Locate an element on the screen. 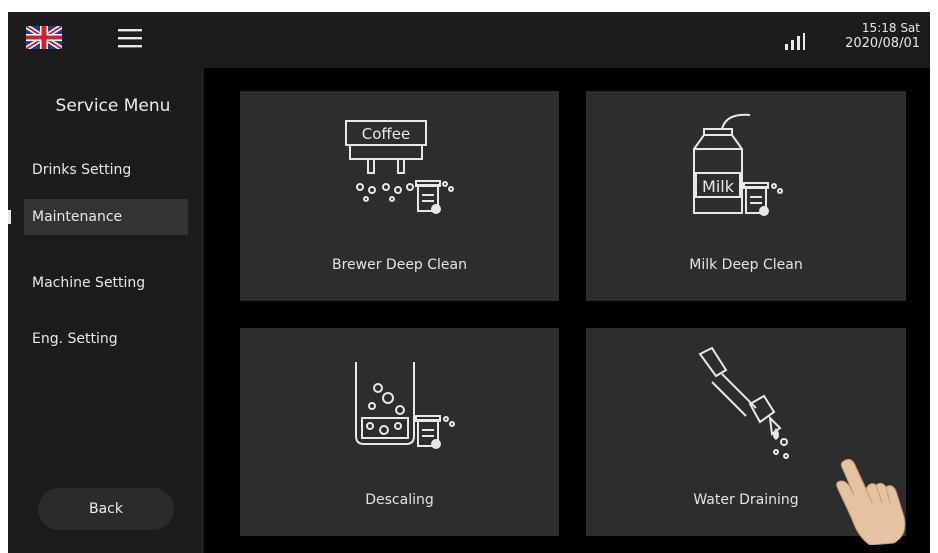 The image size is (938, 553). tile-descaling: Descaling is located at coordinates (399, 432).